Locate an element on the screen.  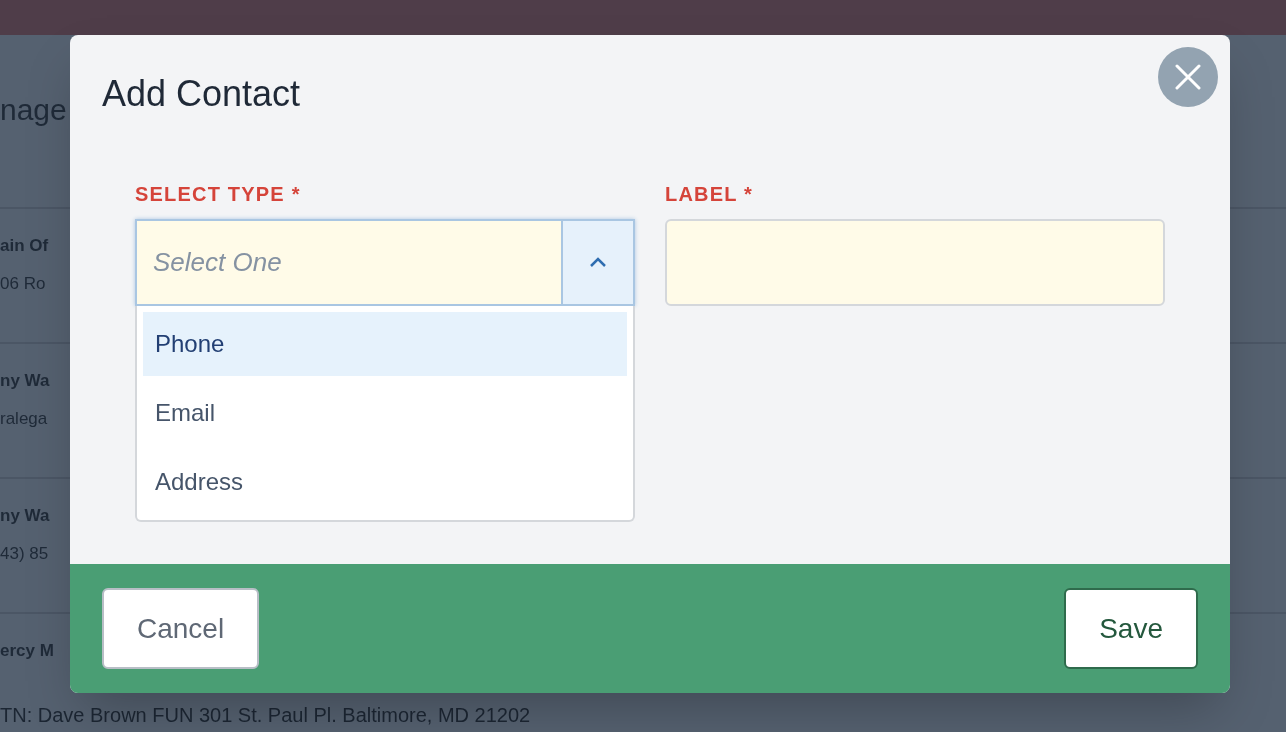
contact-detail: TN: Dave Brown FUN 301 St. Paul Pl. Baltimore, MD 21202 is located at coordinates (265, 715).